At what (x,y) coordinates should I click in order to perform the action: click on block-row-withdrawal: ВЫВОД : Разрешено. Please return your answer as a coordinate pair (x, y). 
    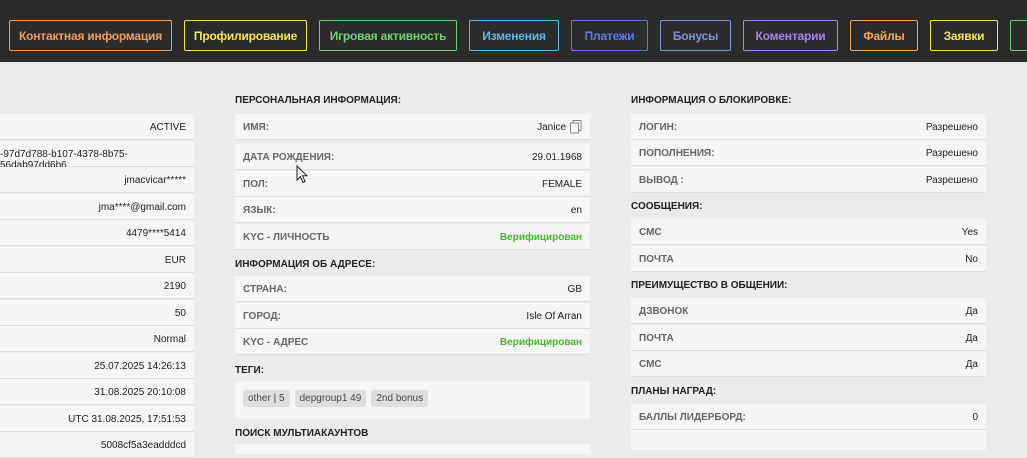
    Looking at the image, I should click on (808, 180).